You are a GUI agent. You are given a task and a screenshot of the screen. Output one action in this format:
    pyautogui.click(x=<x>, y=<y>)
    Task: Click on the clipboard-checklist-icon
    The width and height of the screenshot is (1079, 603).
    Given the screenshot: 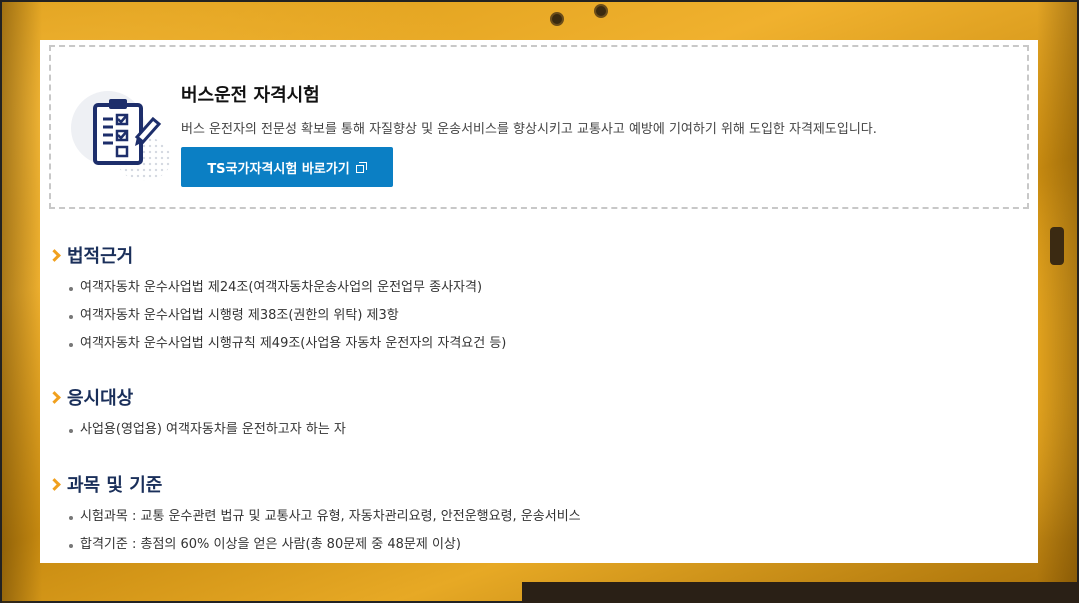 What is the action you would take?
    pyautogui.click(x=123, y=135)
    